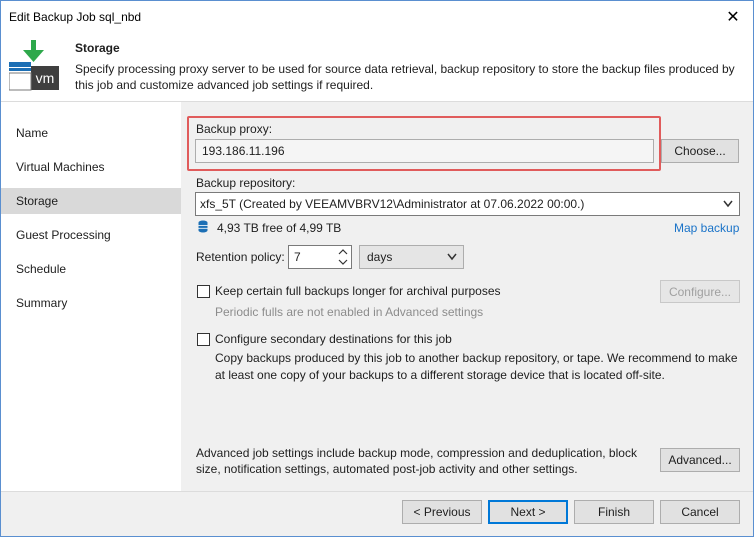 This screenshot has width=754, height=537. I want to click on close-icon: ✕, so click(733, 17).